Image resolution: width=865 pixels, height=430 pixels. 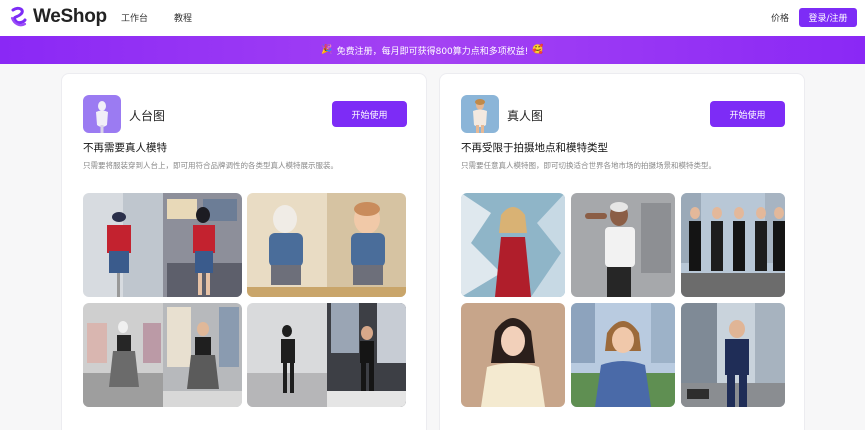 What do you see at coordinates (147, 116) in the screenshot?
I see `card-title: 人台图` at bounding box center [147, 116].